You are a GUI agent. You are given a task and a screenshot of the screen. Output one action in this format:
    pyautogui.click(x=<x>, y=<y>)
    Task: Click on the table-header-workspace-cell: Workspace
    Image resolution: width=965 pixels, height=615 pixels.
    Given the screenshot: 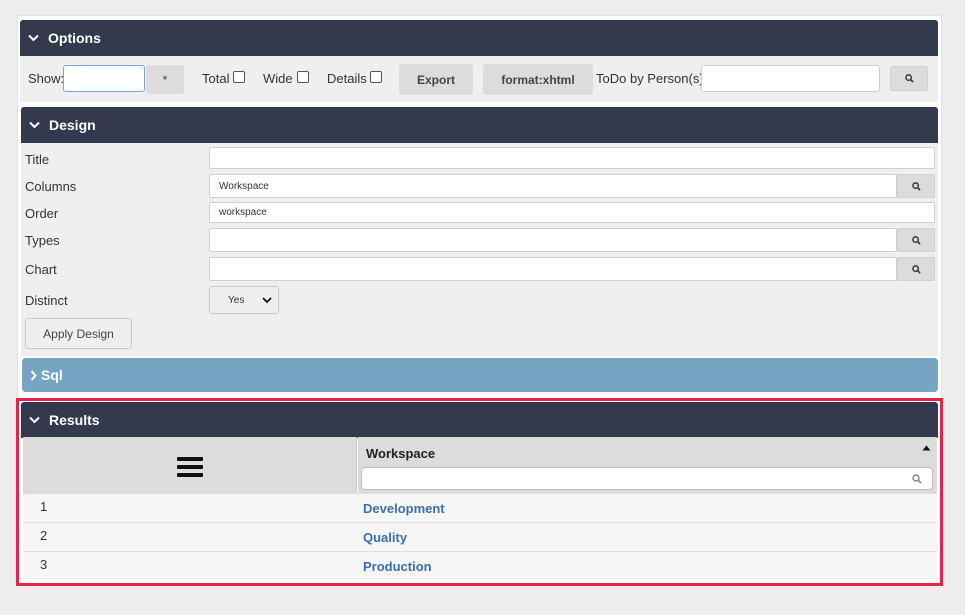 What is the action you would take?
    pyautogui.click(x=647, y=465)
    